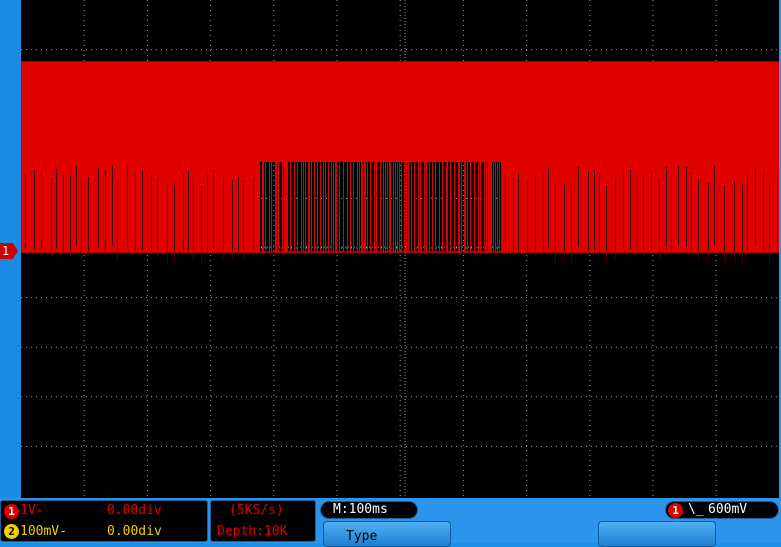  Describe the element at coordinates (657, 534) in the screenshot. I see `softkey-button` at that location.